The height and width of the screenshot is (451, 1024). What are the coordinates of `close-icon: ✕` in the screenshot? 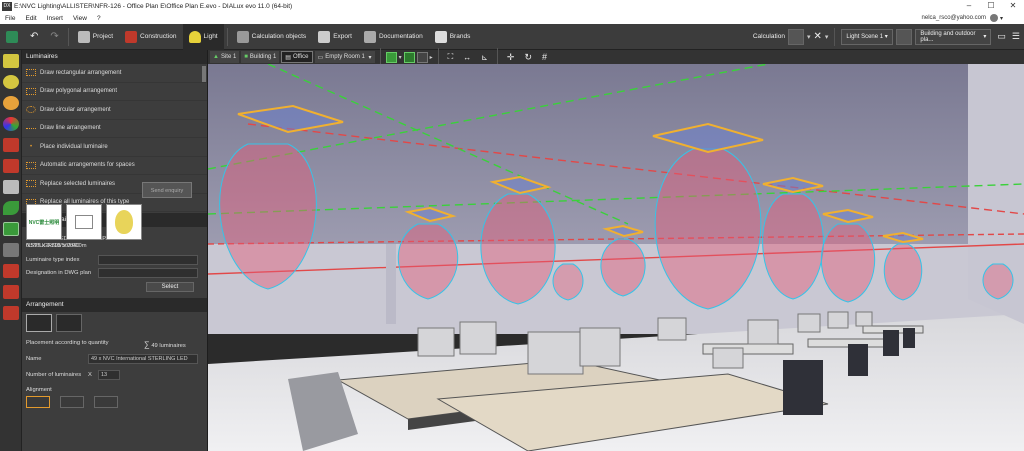 It's located at (1013, 6).